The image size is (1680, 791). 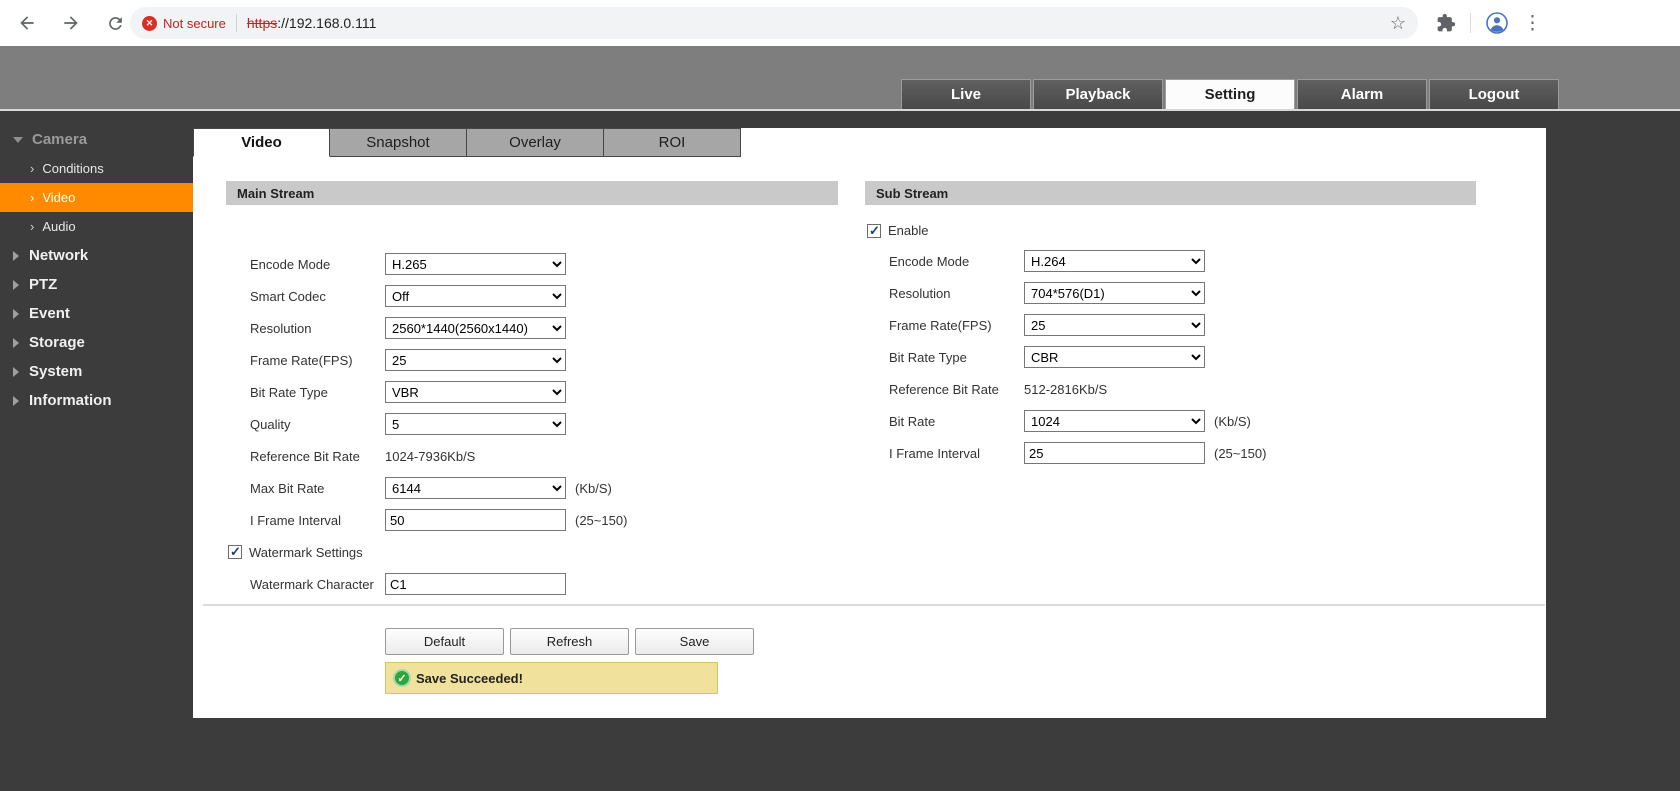 I want to click on sub-bit-rate-type-select: CBR, so click(x=1114, y=357).